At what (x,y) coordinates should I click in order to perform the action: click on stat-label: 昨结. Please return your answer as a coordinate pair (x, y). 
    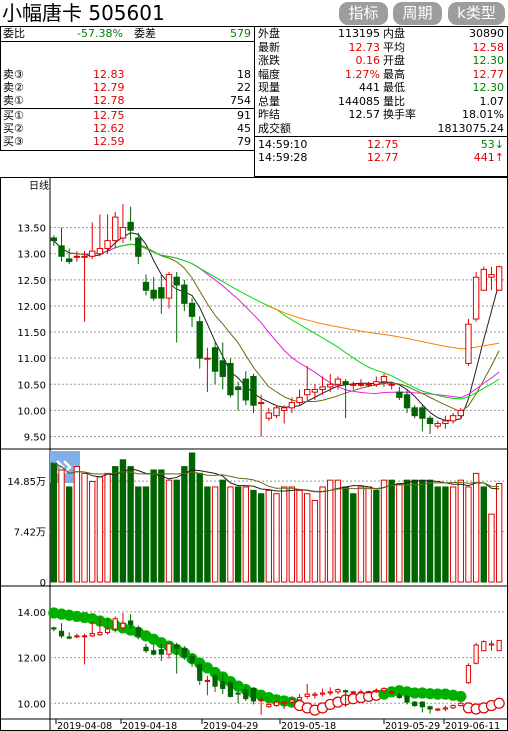
    Looking at the image, I should click on (269, 114).